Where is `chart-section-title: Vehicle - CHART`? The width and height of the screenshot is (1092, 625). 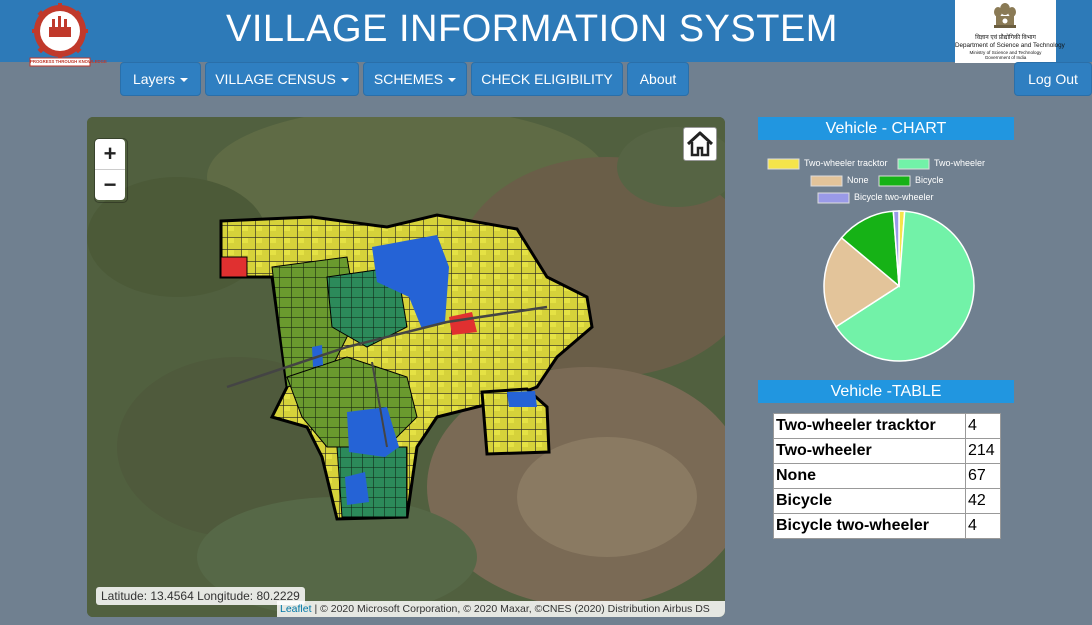 chart-section-title: Vehicle - CHART is located at coordinates (886, 128).